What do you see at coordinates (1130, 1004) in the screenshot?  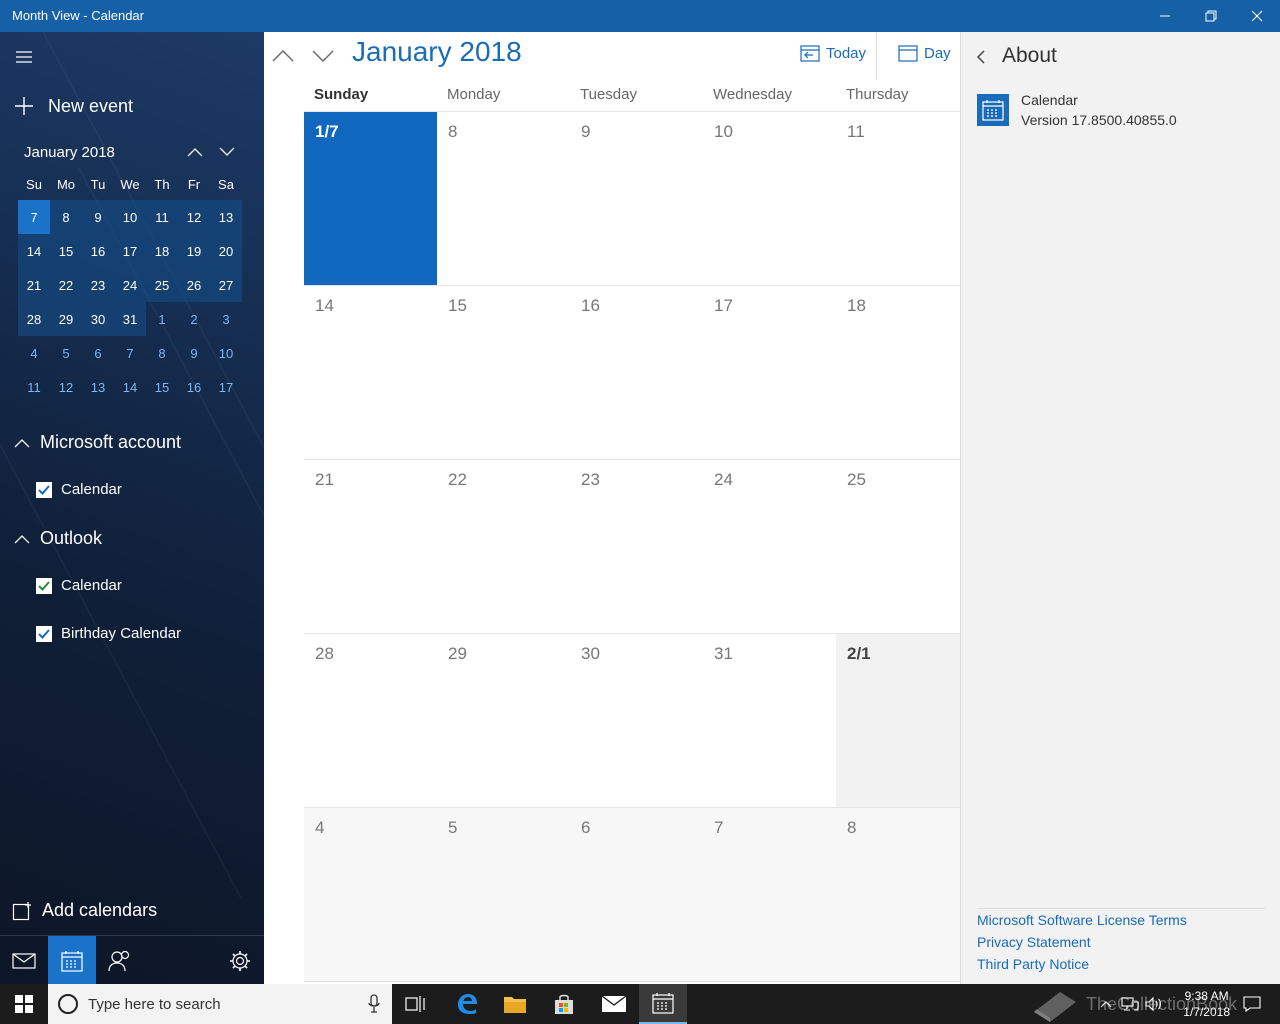 I see `network-button` at bounding box center [1130, 1004].